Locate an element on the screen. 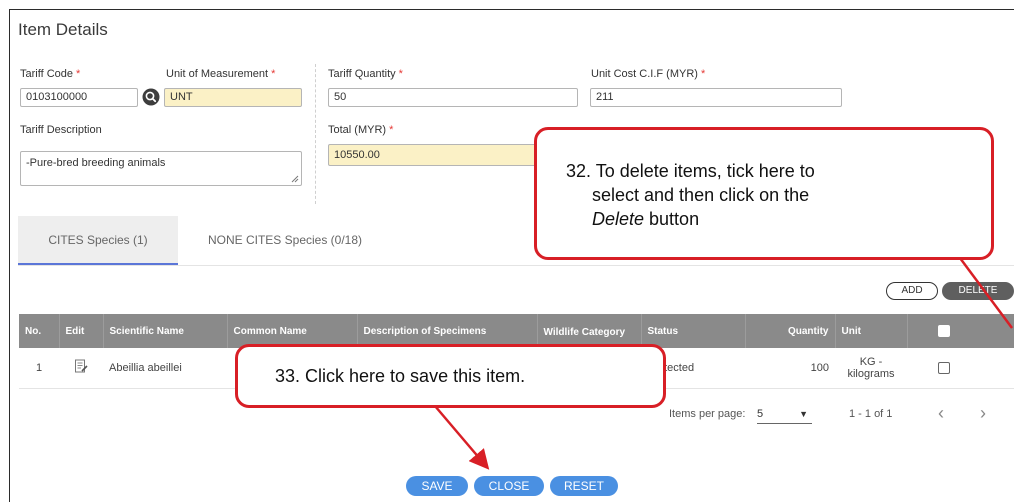 Image resolution: width=1014 pixels, height=502 pixels. callout-32-delete-word: Delete is located at coordinates (618, 219).